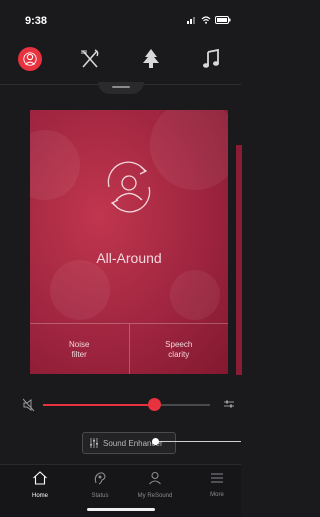 The height and width of the screenshot is (517, 320). I want to click on sliders-icon, so click(94, 443).